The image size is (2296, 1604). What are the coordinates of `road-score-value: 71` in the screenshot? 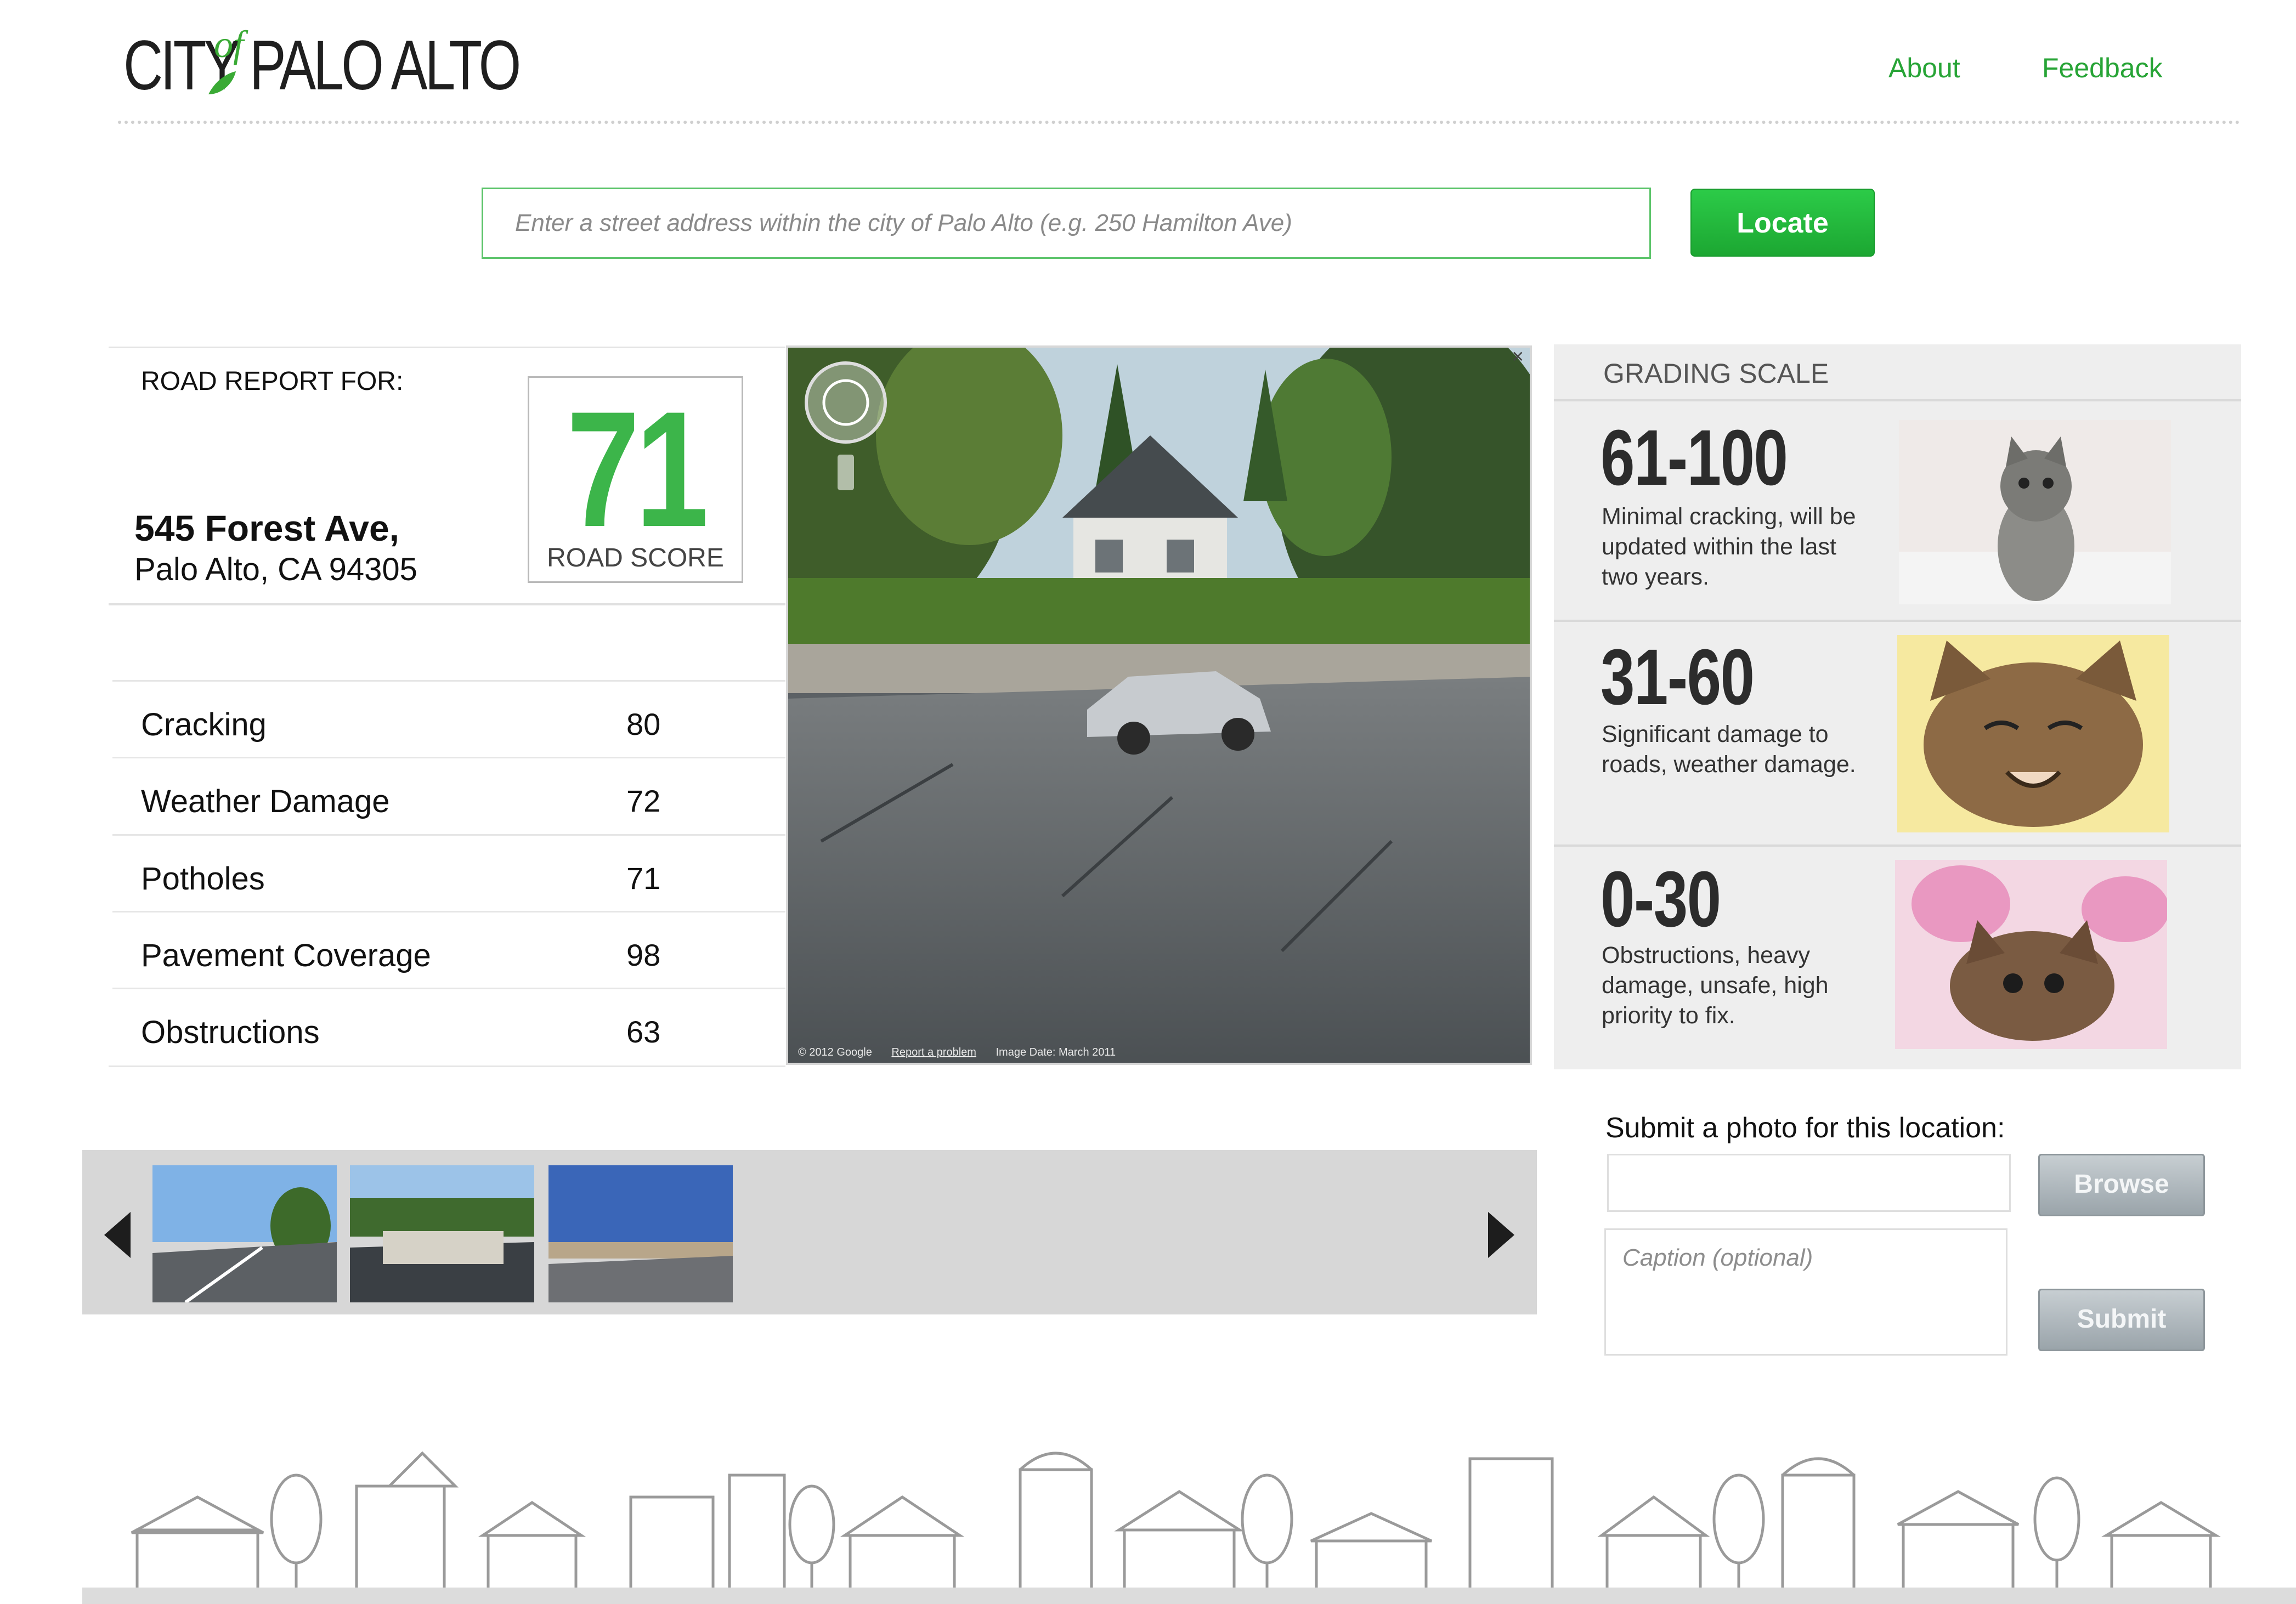 It's located at (638, 469).